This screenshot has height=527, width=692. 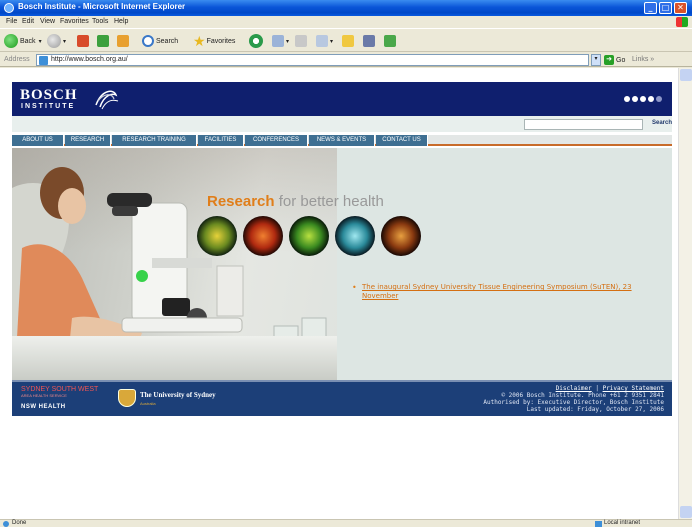 I want to click on messenger-icon, so click(x=390, y=41).